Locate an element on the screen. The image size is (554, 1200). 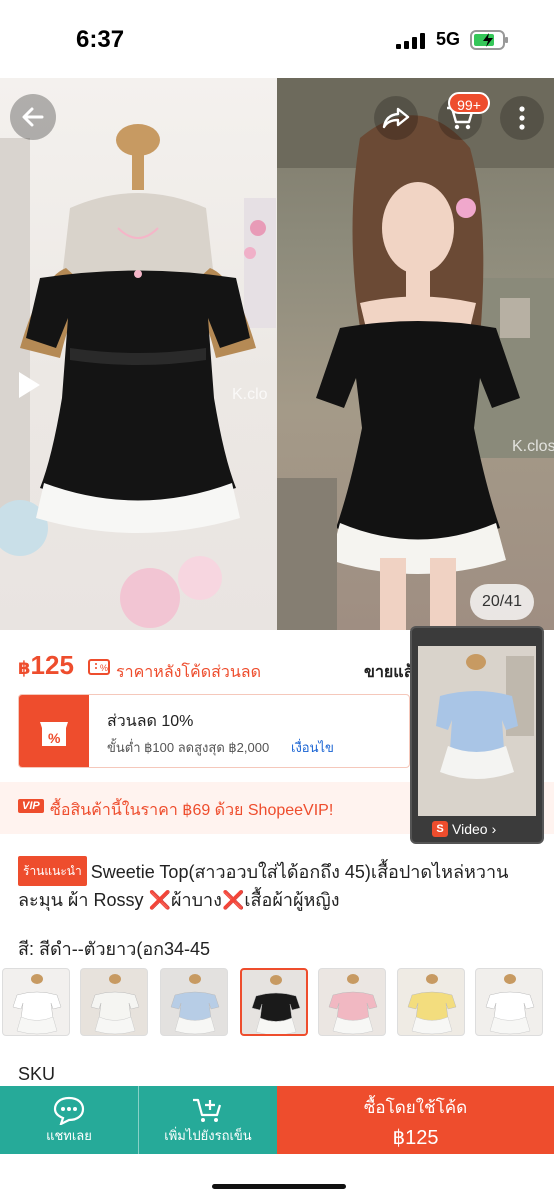
image-counter: 20/41 is located at coordinates (502, 602).